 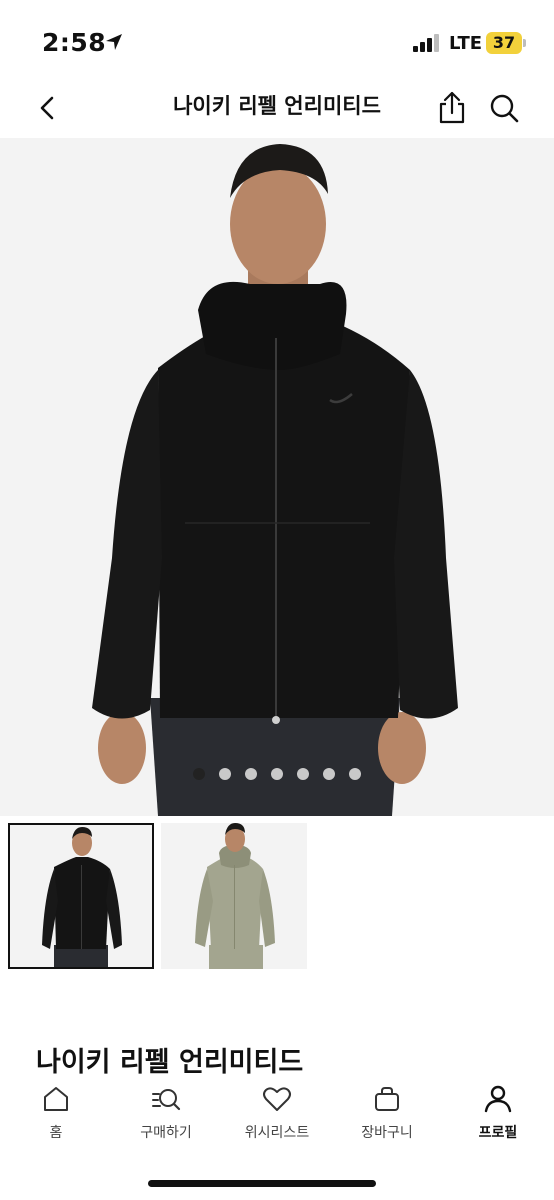 What do you see at coordinates (387, 1113) in the screenshot?
I see `tab-cart: 장바구니` at bounding box center [387, 1113].